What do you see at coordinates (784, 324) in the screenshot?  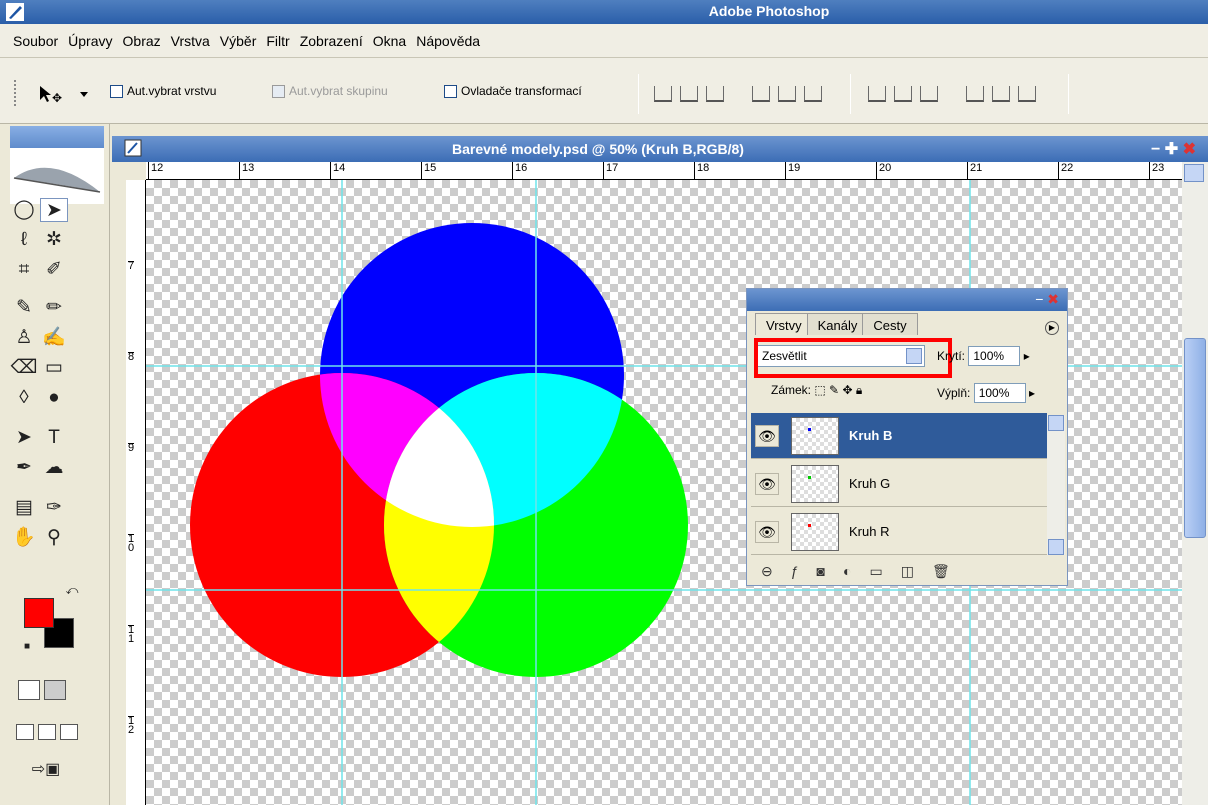 I see `tab-vrstvy: Vrstvy` at bounding box center [784, 324].